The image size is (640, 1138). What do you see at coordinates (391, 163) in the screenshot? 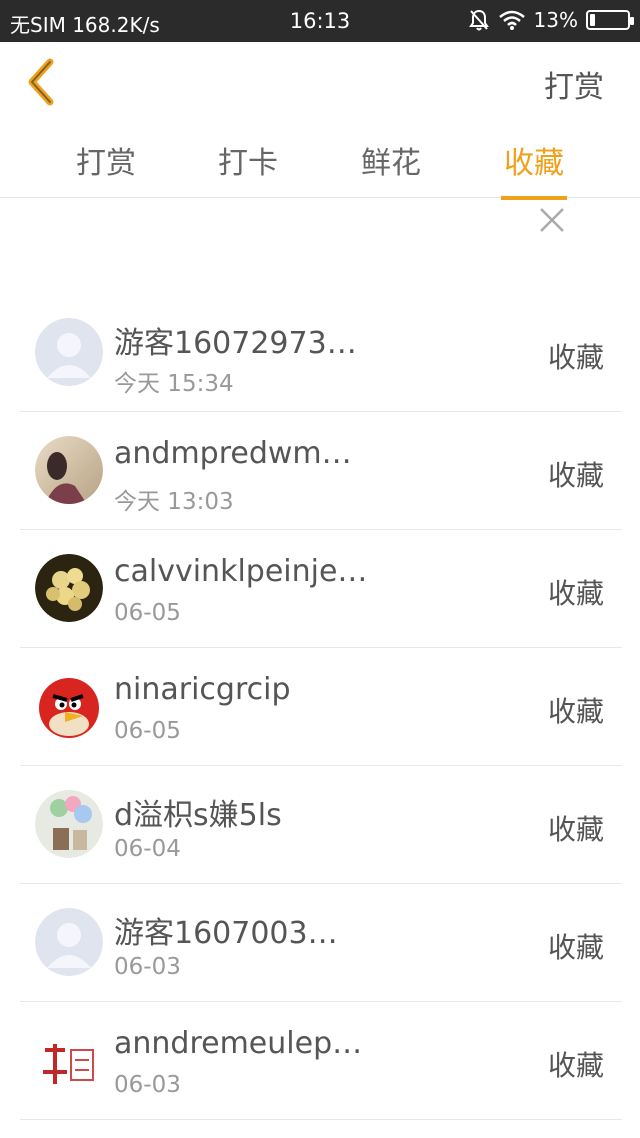
I see `tab-label: 鲜花` at bounding box center [391, 163].